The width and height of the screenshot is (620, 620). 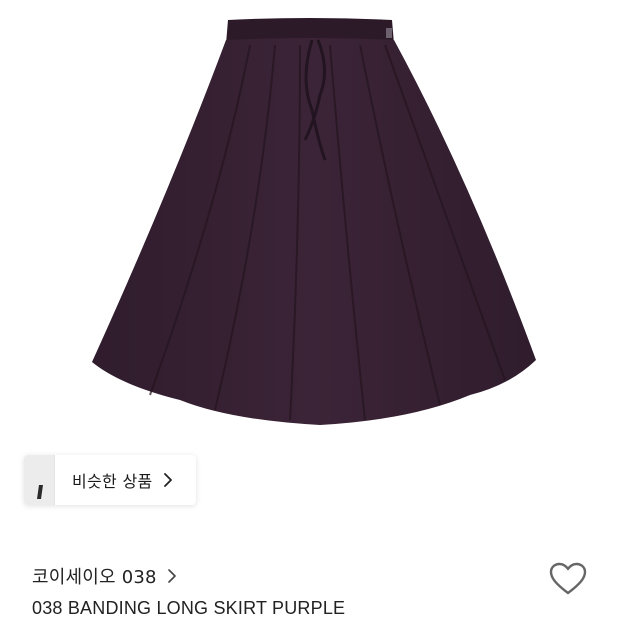 I want to click on brand-link: 코이세이오 038, so click(x=104, y=576).